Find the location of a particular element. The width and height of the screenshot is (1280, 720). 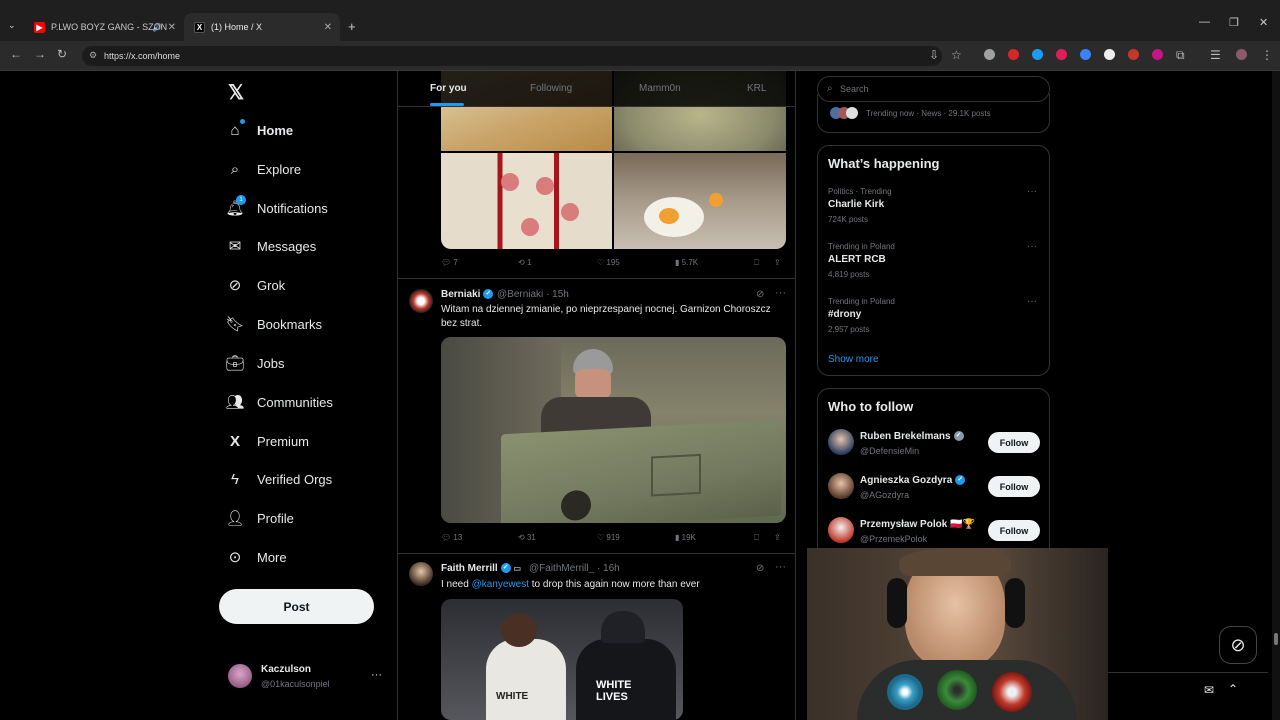

nav-grok: ⊘ Grok is located at coordinates (255, 285).